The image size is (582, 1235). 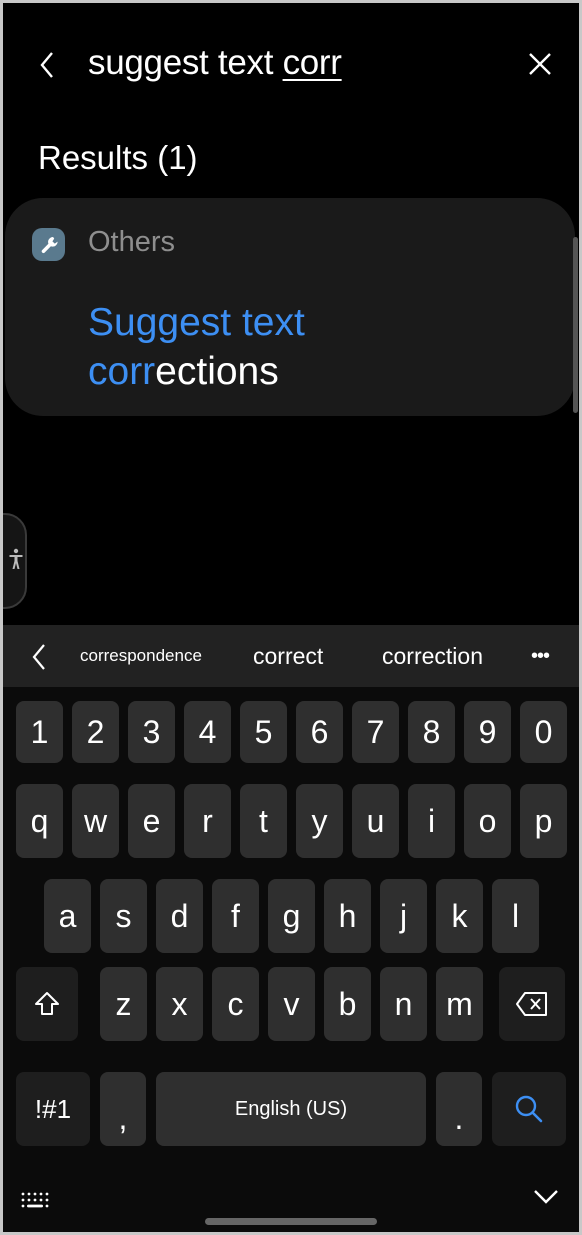 I want to click on close-icon, so click(x=540, y=64).